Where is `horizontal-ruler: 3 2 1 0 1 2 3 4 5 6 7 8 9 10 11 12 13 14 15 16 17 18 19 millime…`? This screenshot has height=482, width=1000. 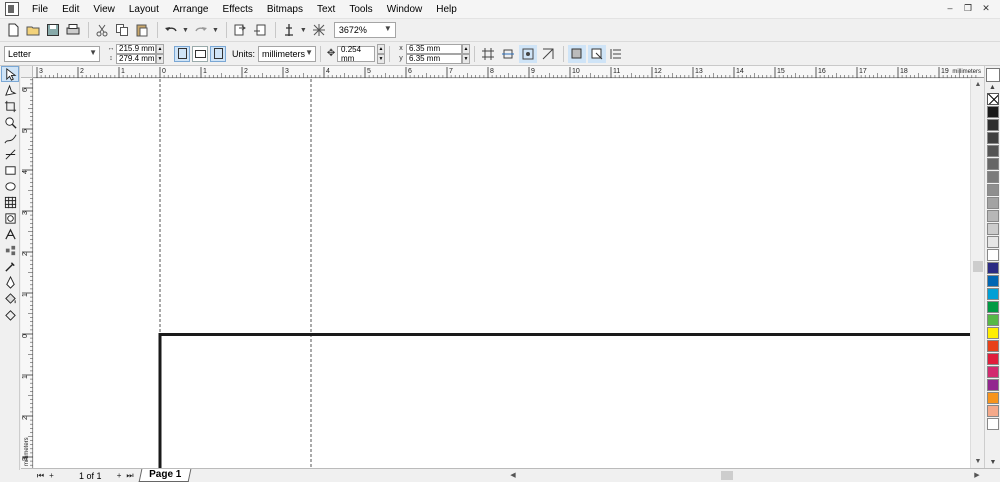
horizontal-ruler: 3 2 1 0 1 2 3 4 5 6 7 8 9 10 11 12 13 14 15 16 17 18 19 millime… is located at coordinates (508, 72).